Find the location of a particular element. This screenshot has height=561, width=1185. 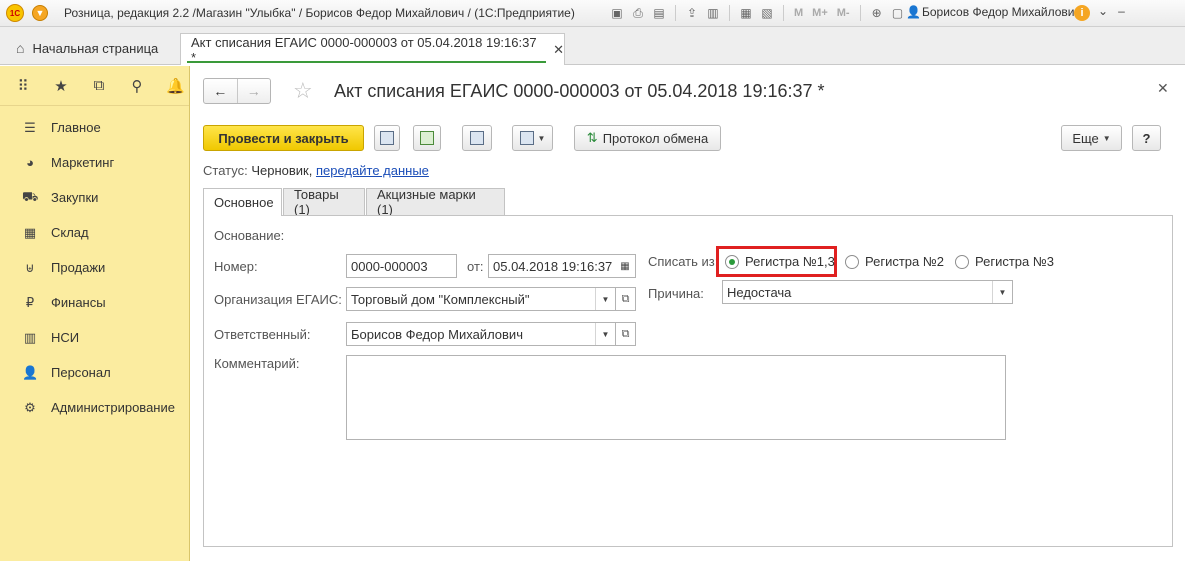

sidebar-item-label: Склад is located at coordinates (70, 232).